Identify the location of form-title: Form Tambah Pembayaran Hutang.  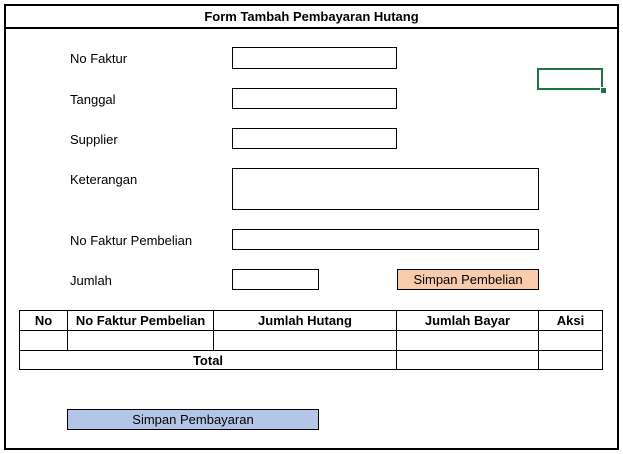
(311, 16).